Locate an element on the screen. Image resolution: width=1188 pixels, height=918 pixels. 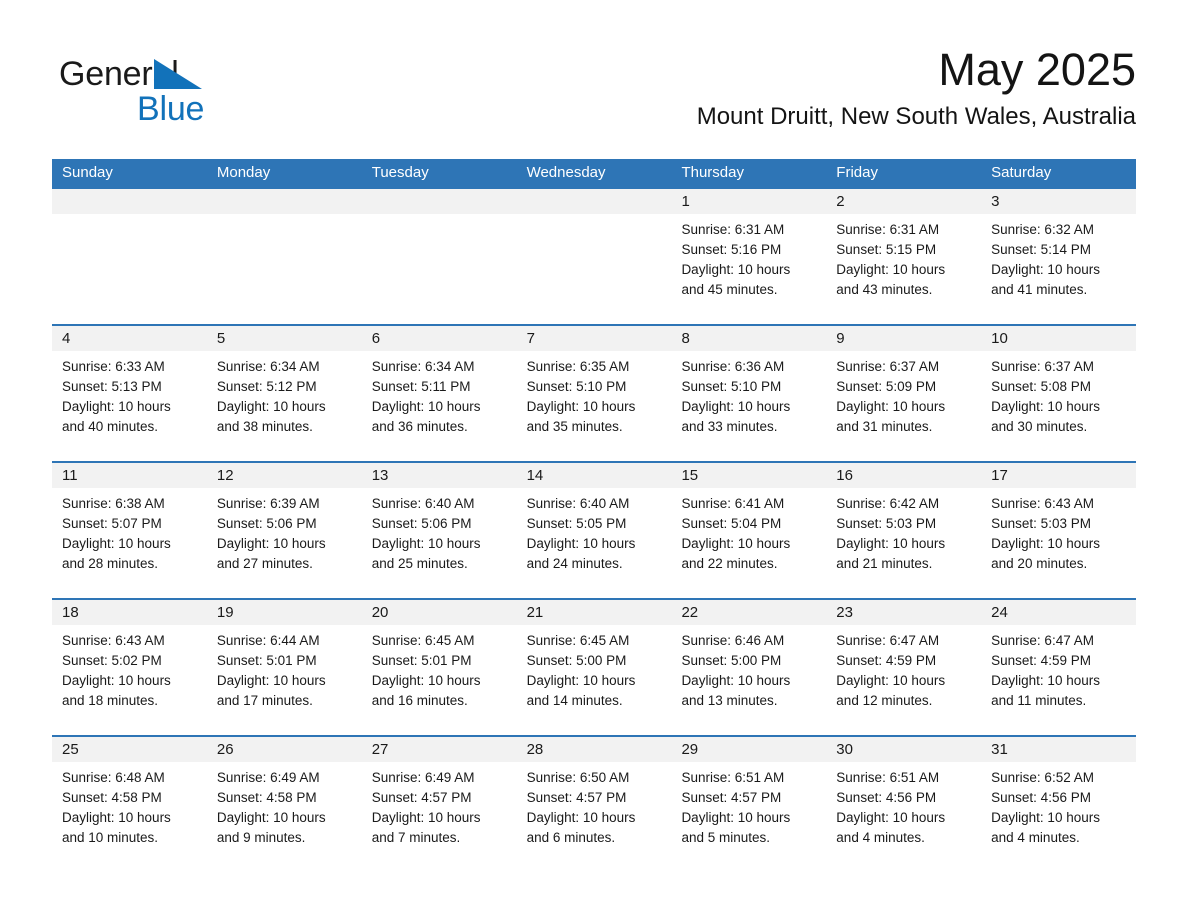
day-number: 13 is located at coordinates (439, 475).